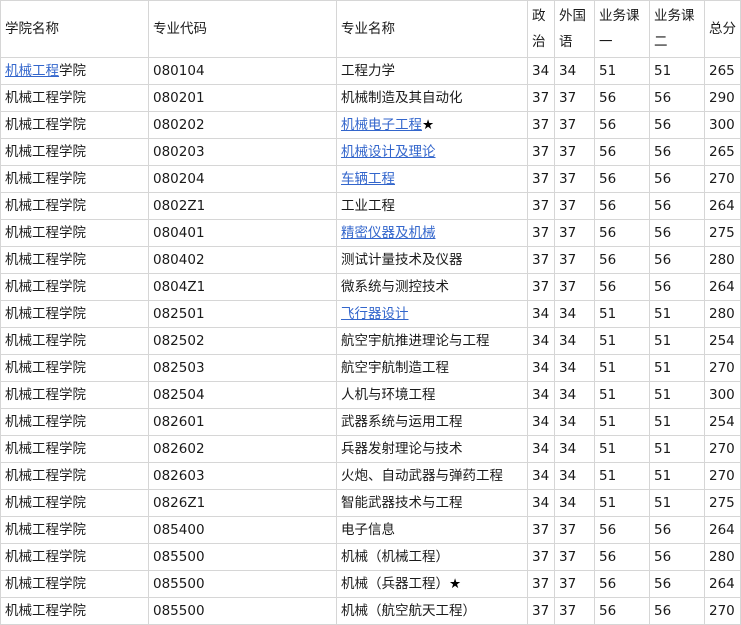 The height and width of the screenshot is (625, 741). I want to click on cell-code: 080104, so click(242, 71).